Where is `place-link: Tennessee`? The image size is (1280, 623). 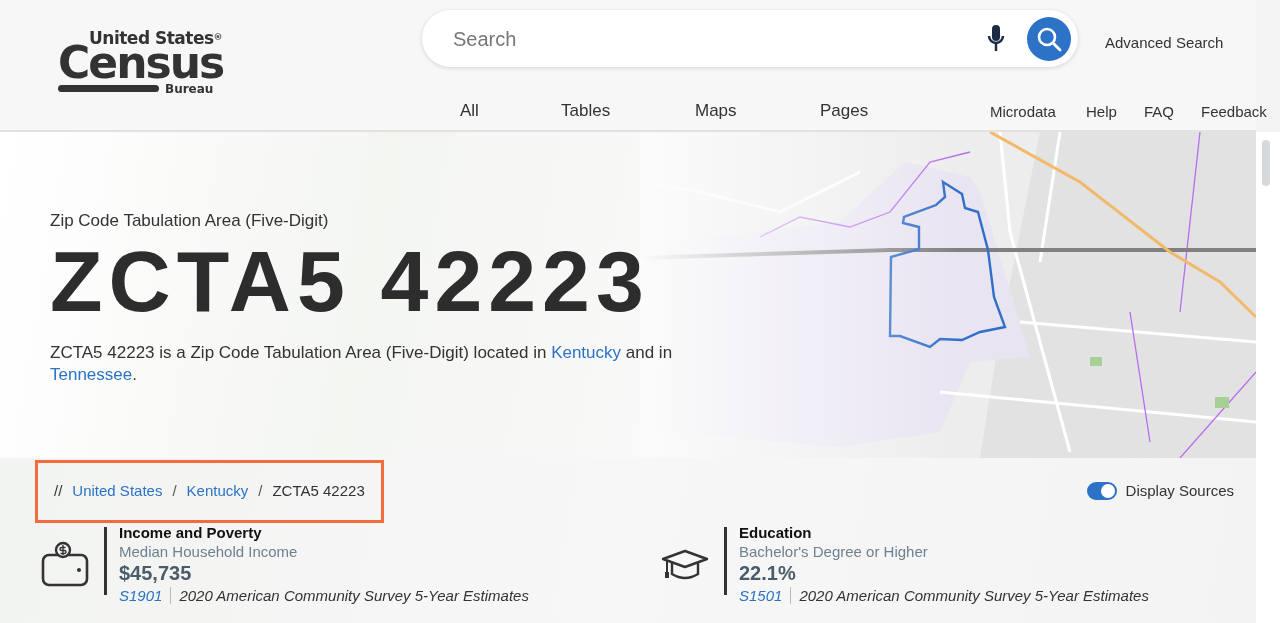 place-link: Tennessee is located at coordinates (91, 375).